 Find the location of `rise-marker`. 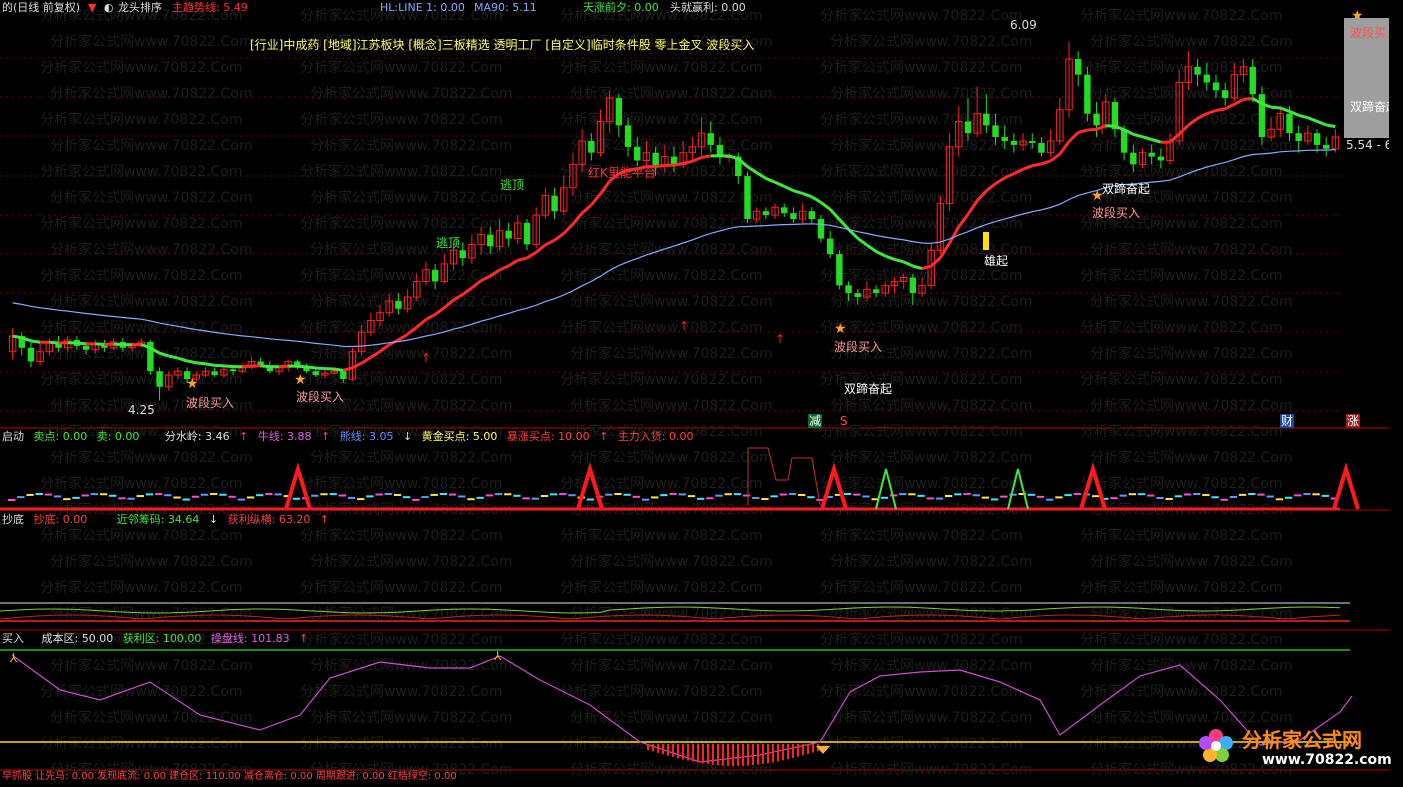

rise-marker is located at coordinates (986, 241).